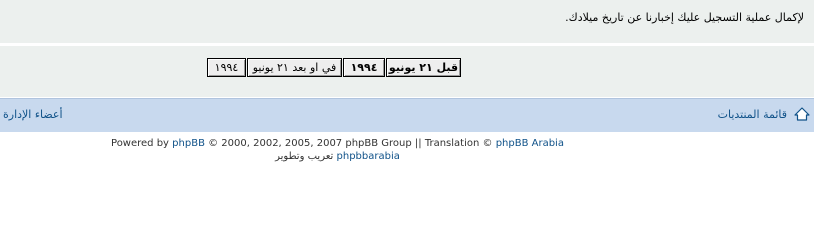  Describe the element at coordinates (226, 67) in the screenshot. I see `year-1994-button: ١٩٩٤` at that location.